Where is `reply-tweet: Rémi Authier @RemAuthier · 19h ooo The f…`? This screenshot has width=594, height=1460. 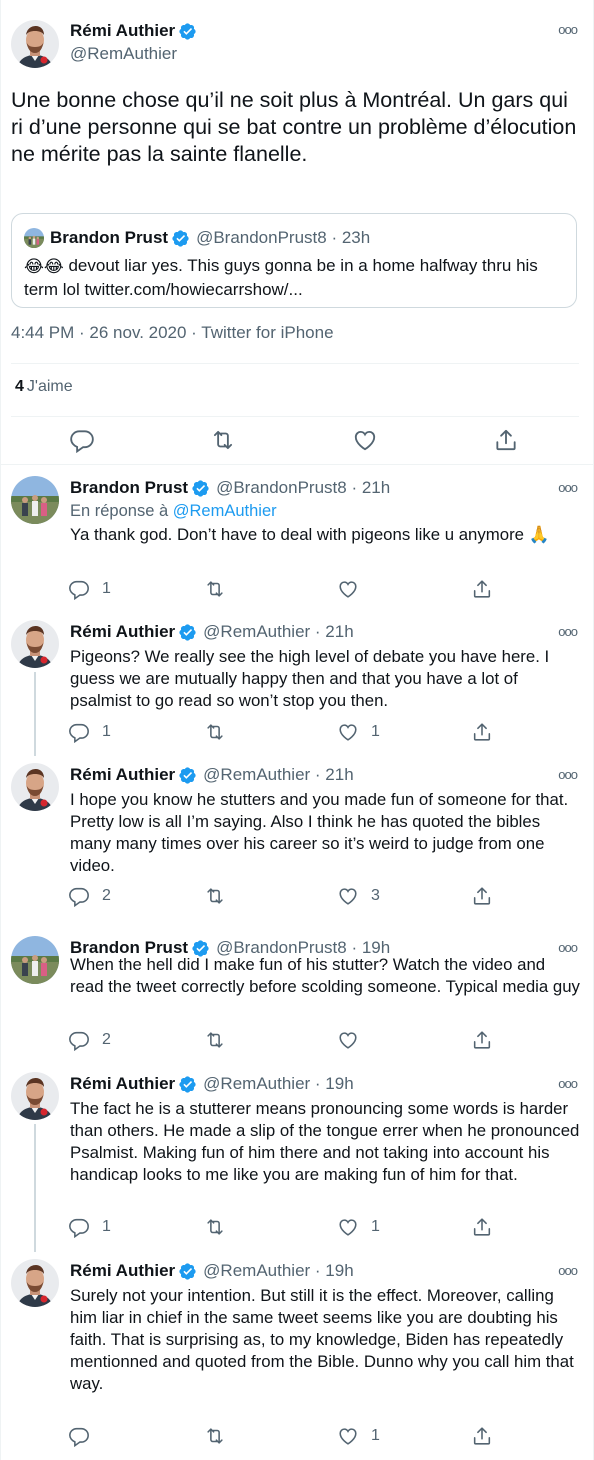
reply-tweet: Rémi Authier @RemAuthier · 19h ooo The f… is located at coordinates (297, 1157).